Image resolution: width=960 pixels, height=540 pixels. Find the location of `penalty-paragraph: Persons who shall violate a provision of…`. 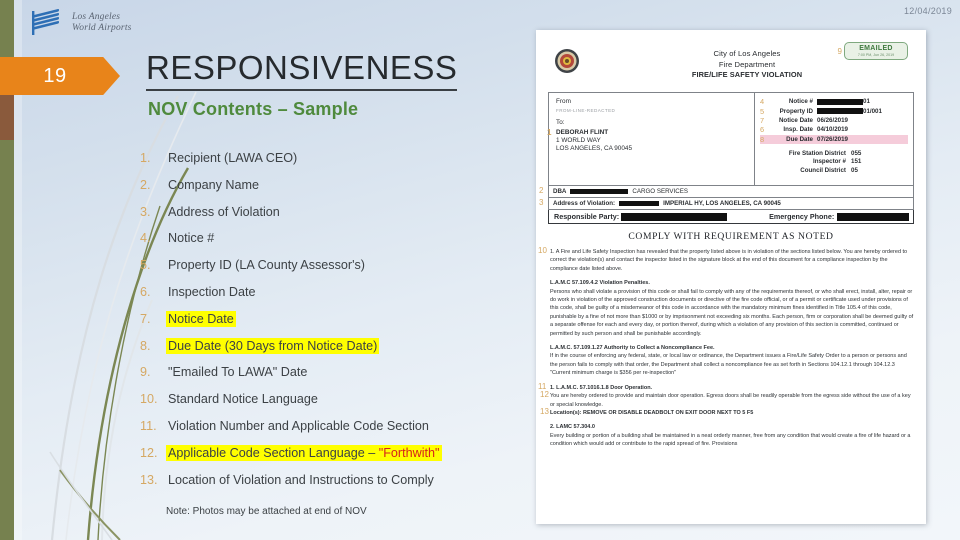

penalty-paragraph: Persons who shall violate a provision of… is located at coordinates (732, 312).